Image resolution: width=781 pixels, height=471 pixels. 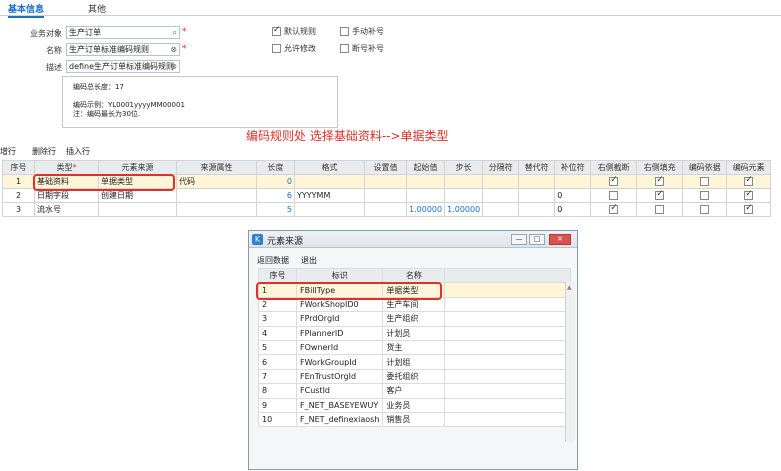 I want to click on list-item: 7 FEnTrustOrgId 委托组织, so click(x=415, y=376).